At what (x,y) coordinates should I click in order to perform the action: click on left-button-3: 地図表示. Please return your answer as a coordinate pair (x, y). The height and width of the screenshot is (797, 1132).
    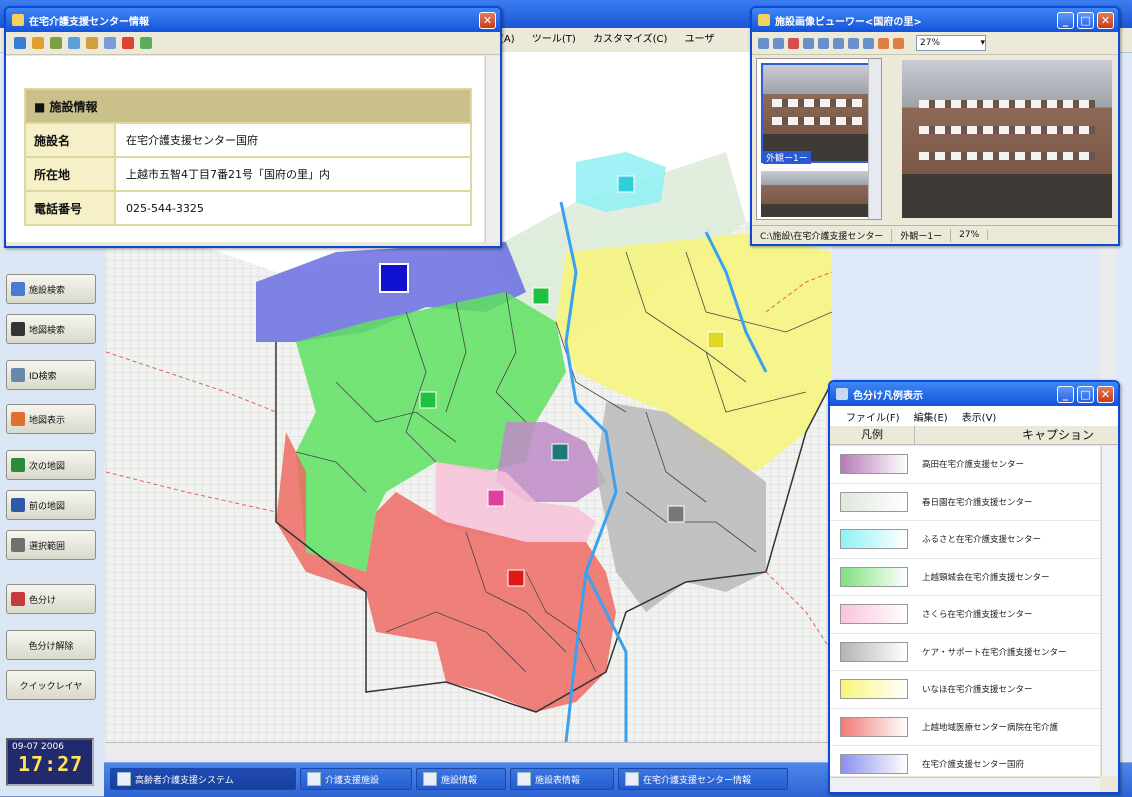
    Looking at the image, I should click on (51, 419).